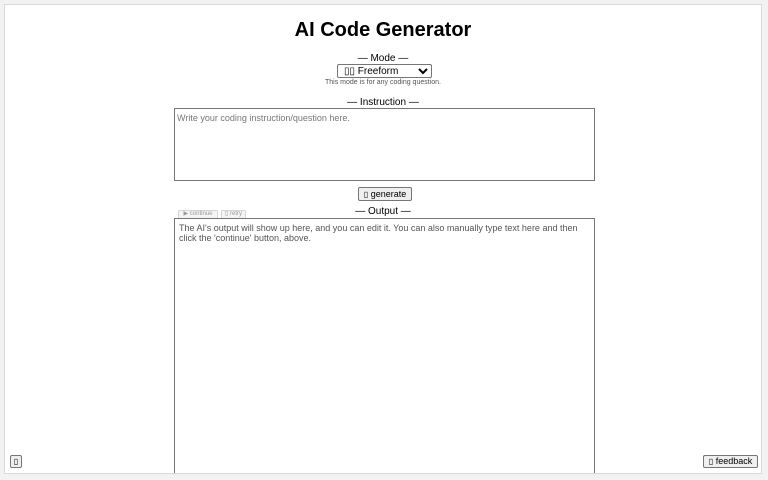 This screenshot has height=480, width=768. Describe the element at coordinates (383, 58) in the screenshot. I see `mode-label: — Mode —` at that location.